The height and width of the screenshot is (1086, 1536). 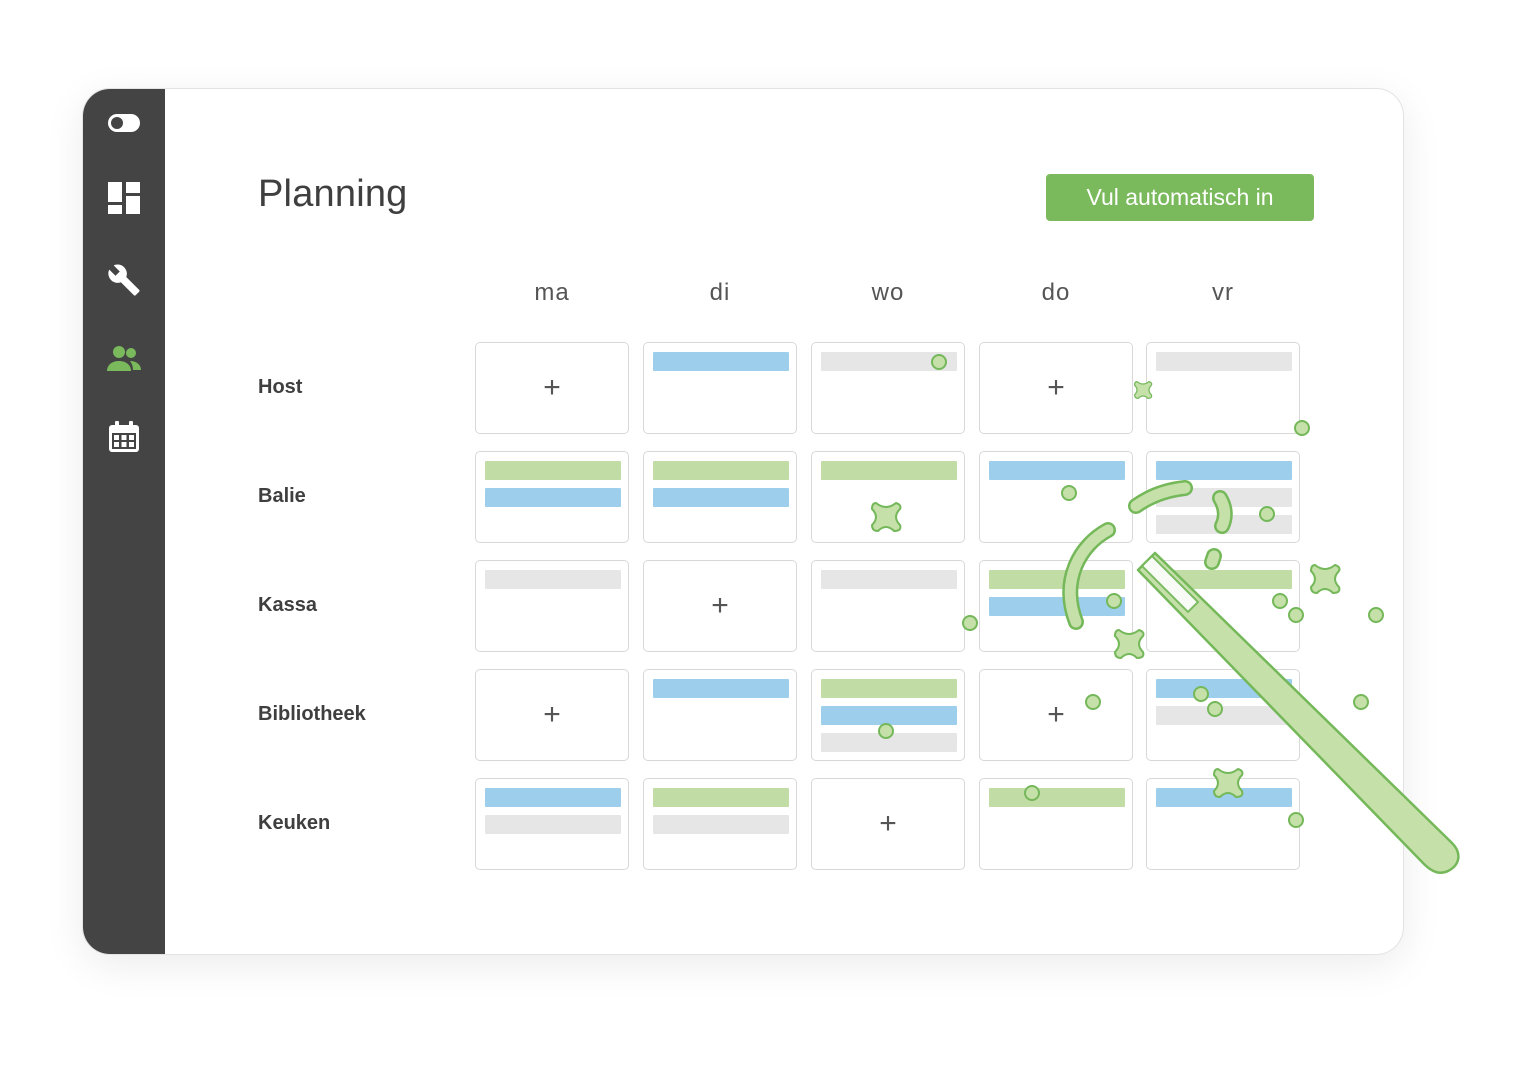 I want to click on sidebar, so click(x=124, y=521).